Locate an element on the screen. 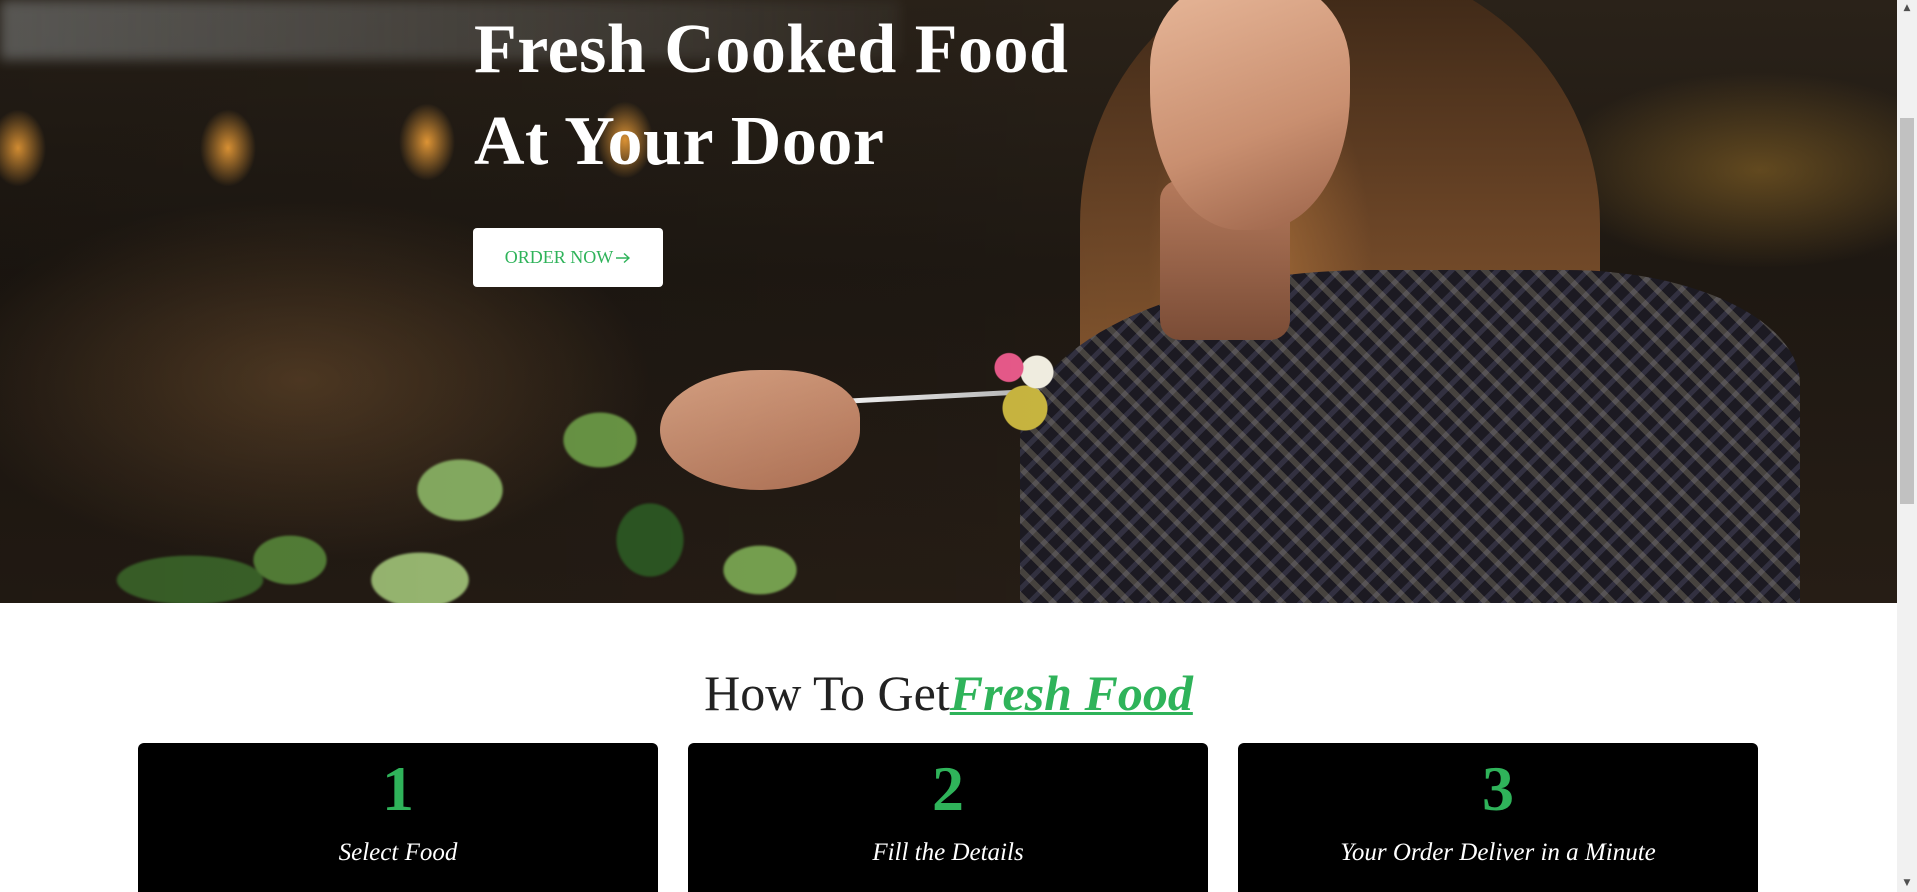 This screenshot has height=892, width=1917. order-now-button: ORDER NOW is located at coordinates (568, 257).